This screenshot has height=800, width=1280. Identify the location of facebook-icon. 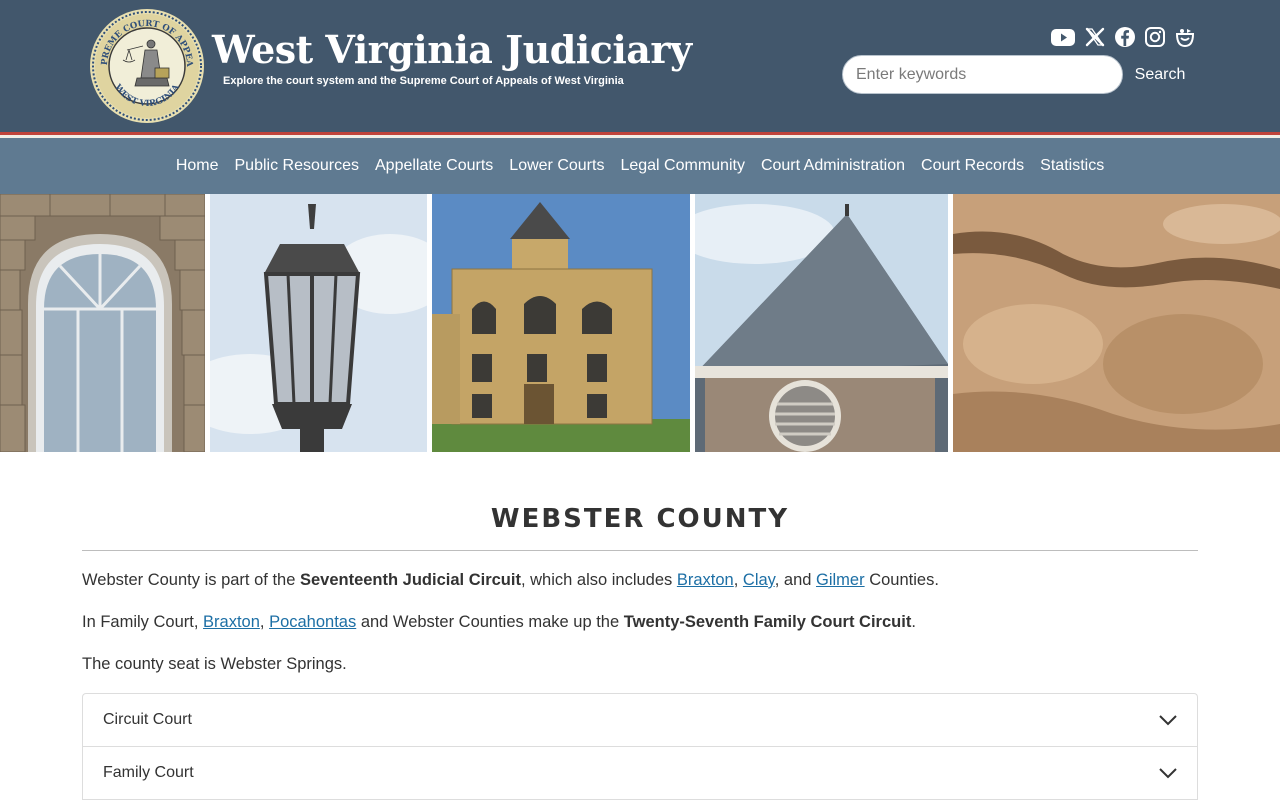
(1125, 37).